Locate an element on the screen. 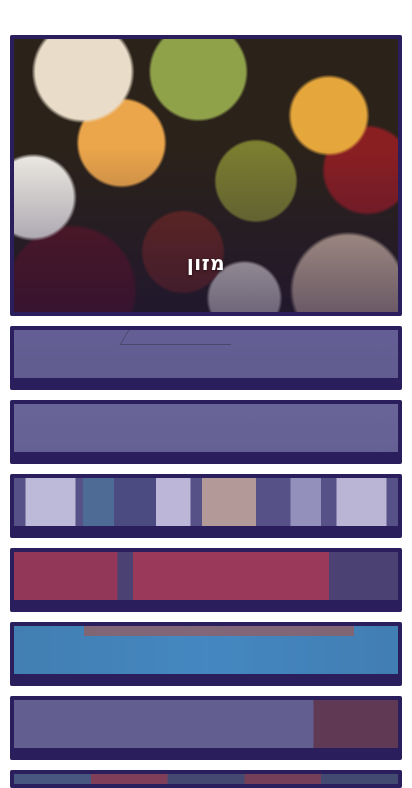 This screenshot has height=788, width=412. image-overlay is located at coordinates (206, 779).